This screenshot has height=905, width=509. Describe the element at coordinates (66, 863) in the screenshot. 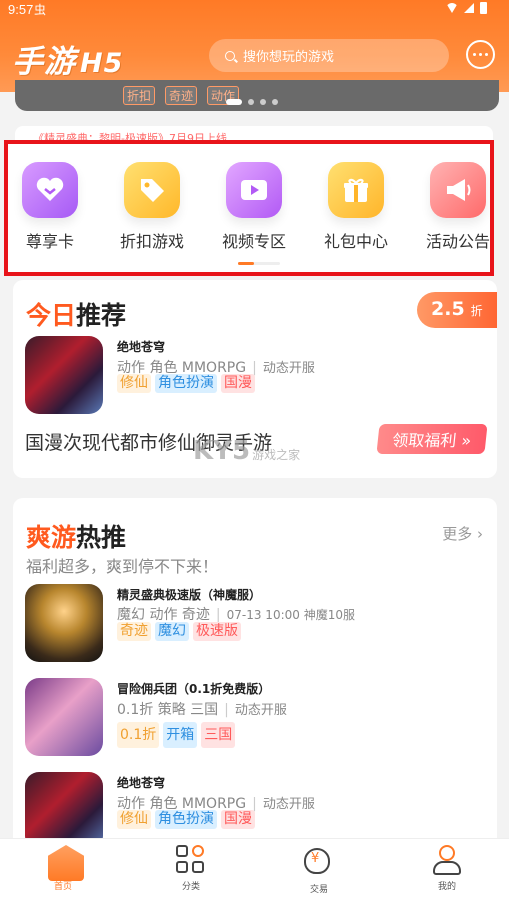

I see `home-icon` at that location.